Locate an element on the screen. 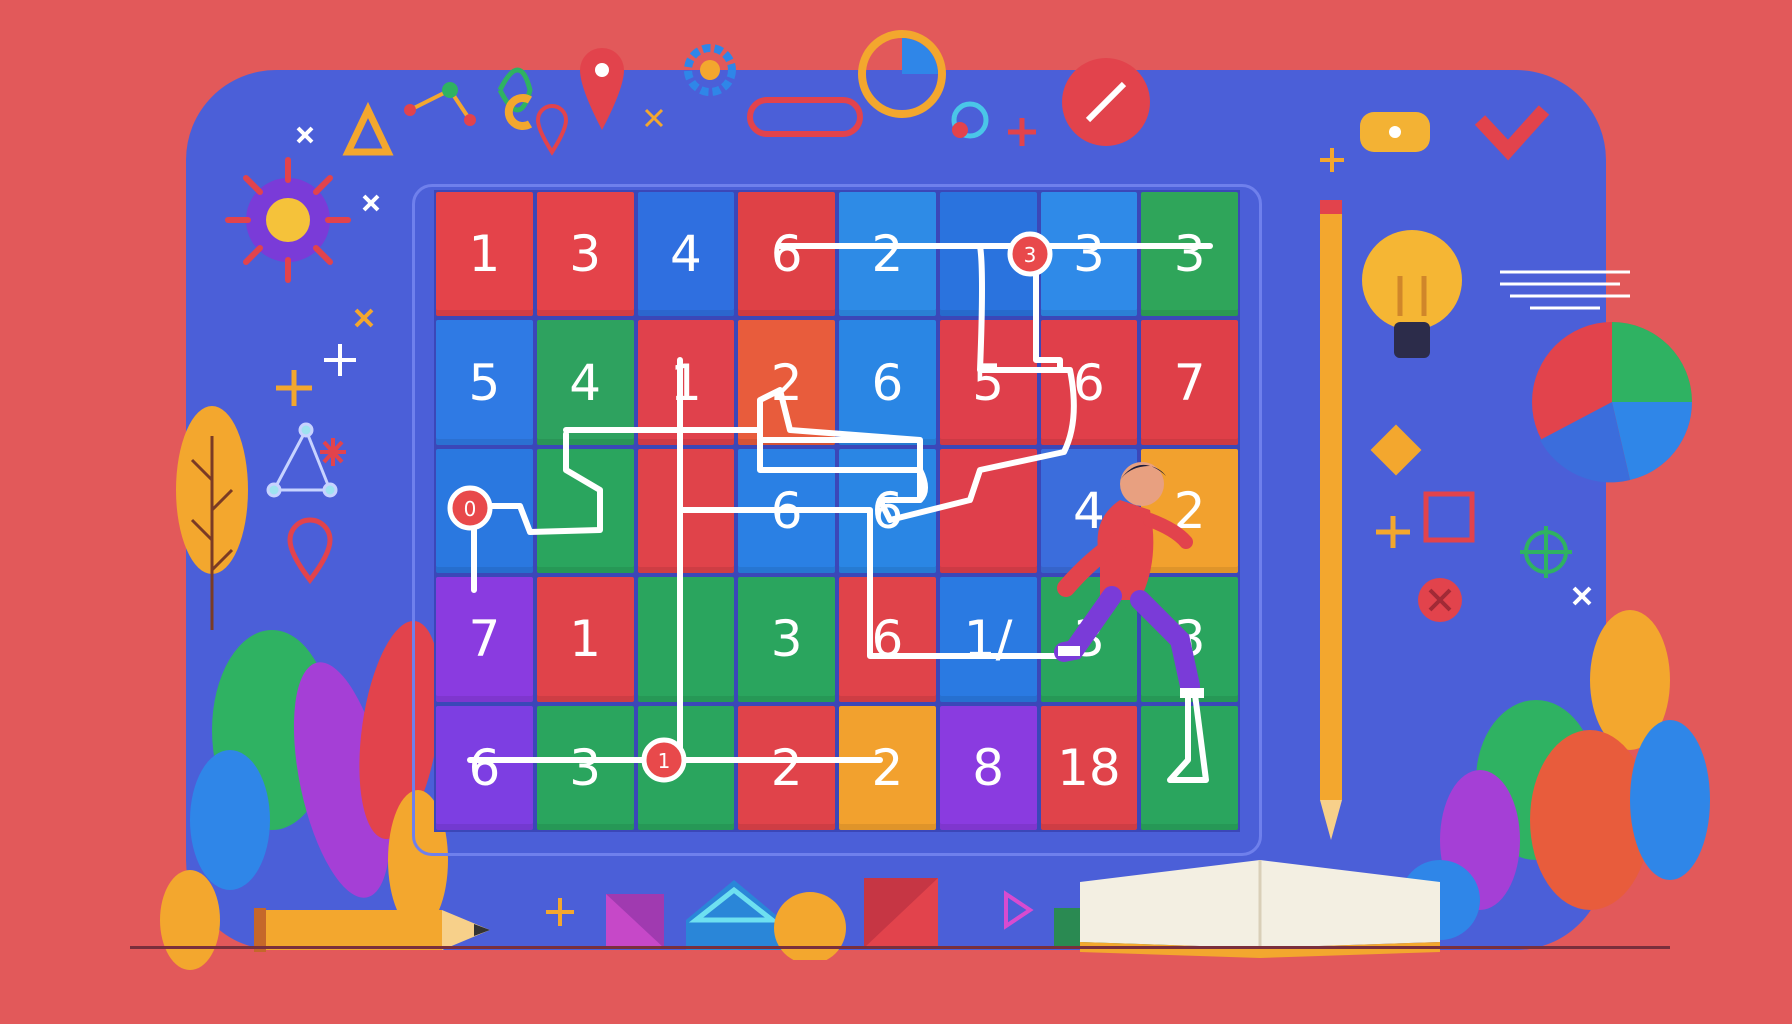 This screenshot has height=1024, width=1792. grid-cell: 8 is located at coordinates (988, 767).